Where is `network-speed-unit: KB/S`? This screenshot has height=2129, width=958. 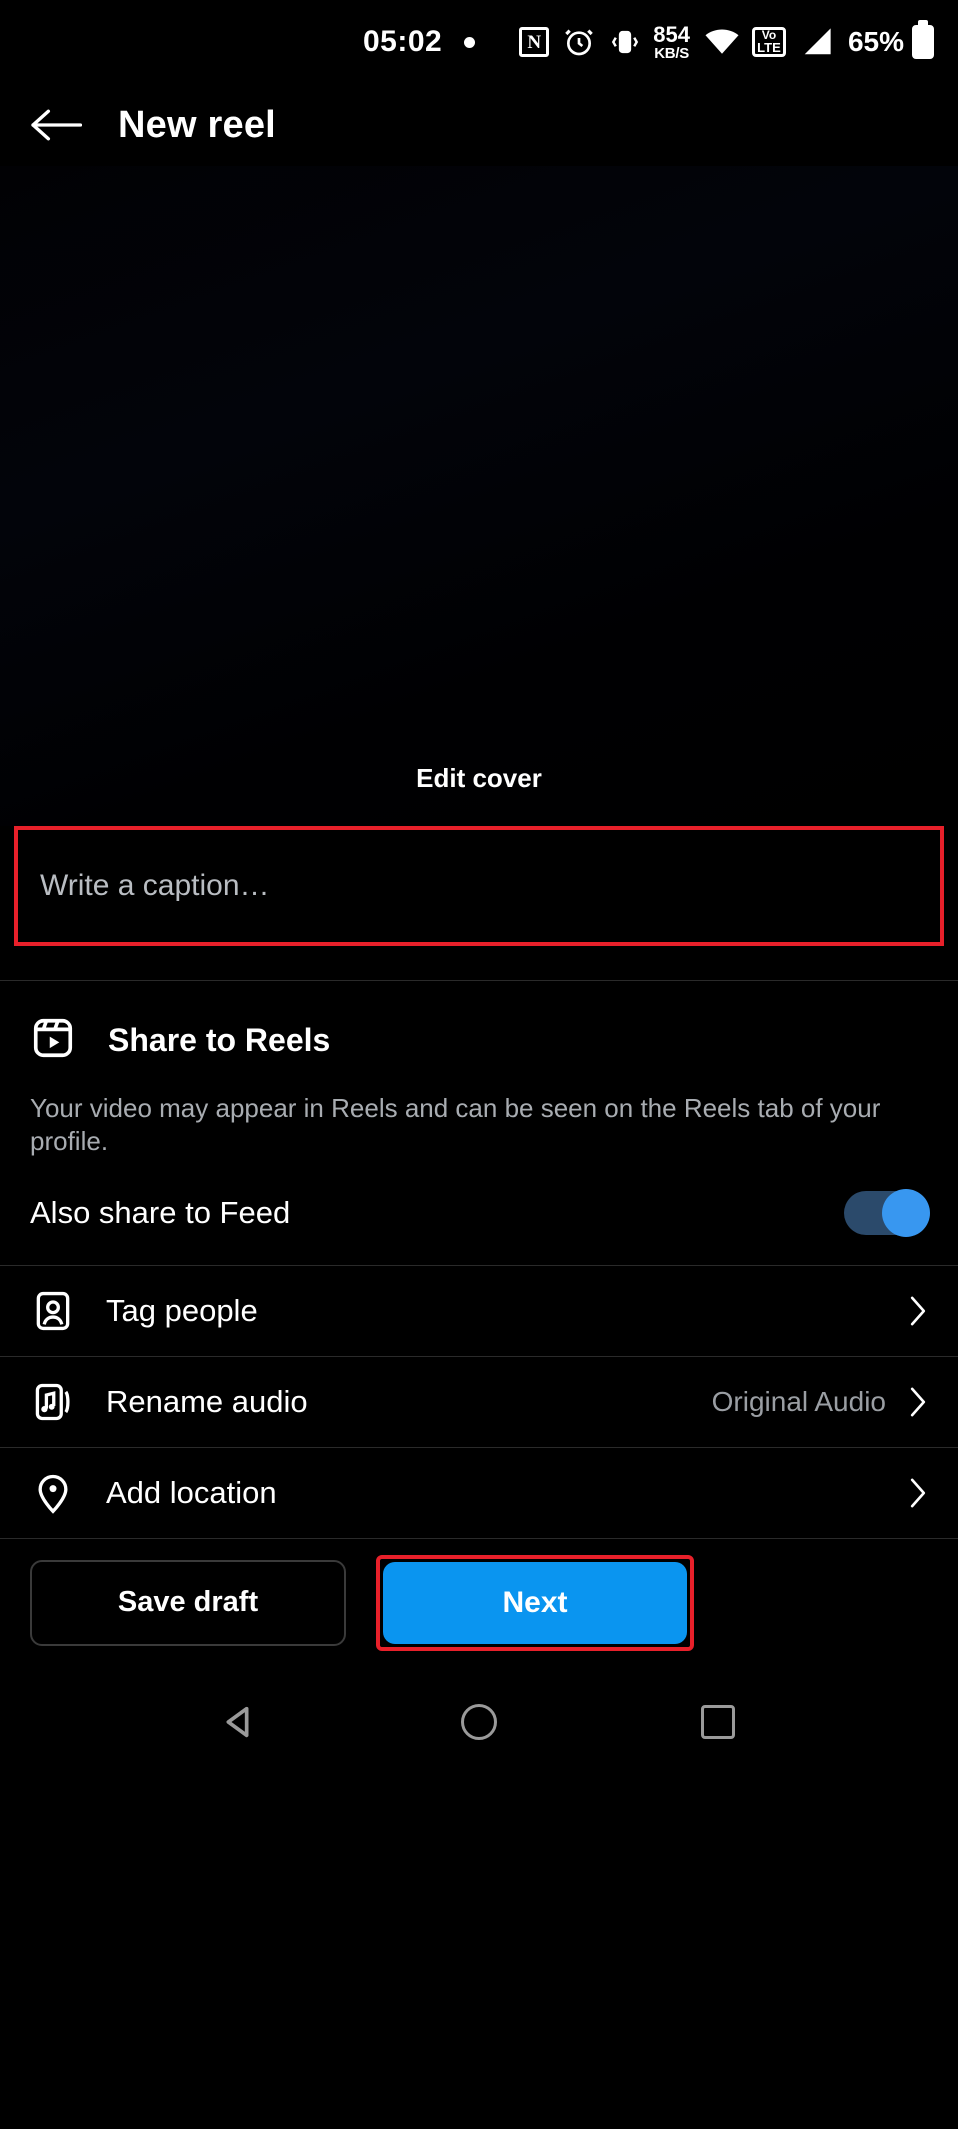 network-speed-unit: KB/S is located at coordinates (671, 53).